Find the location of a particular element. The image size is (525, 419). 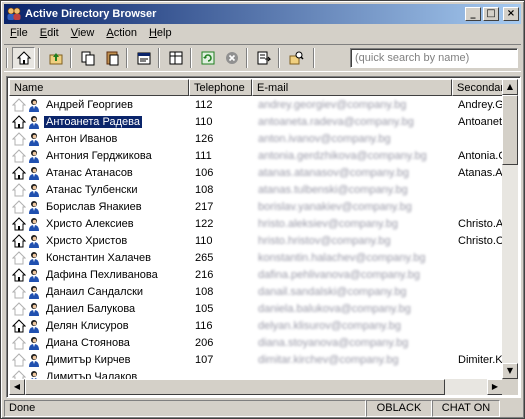

cell-name: Атанас Атанасов is located at coordinates (99, 172).